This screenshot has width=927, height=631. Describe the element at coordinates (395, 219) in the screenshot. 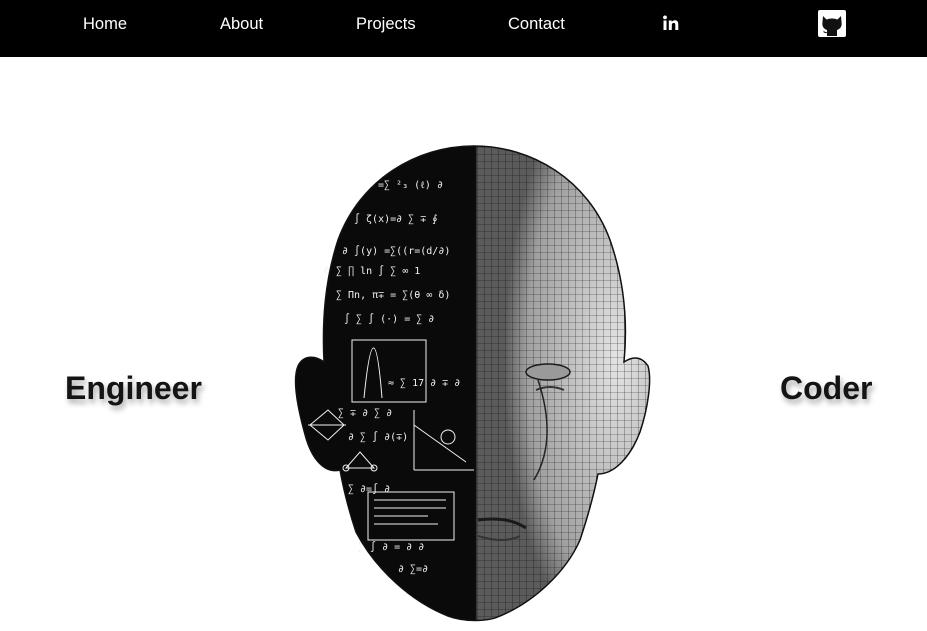

I see `svg-text: ∫ ζ(x)=∂ ∑ ∓ ∮` at that location.